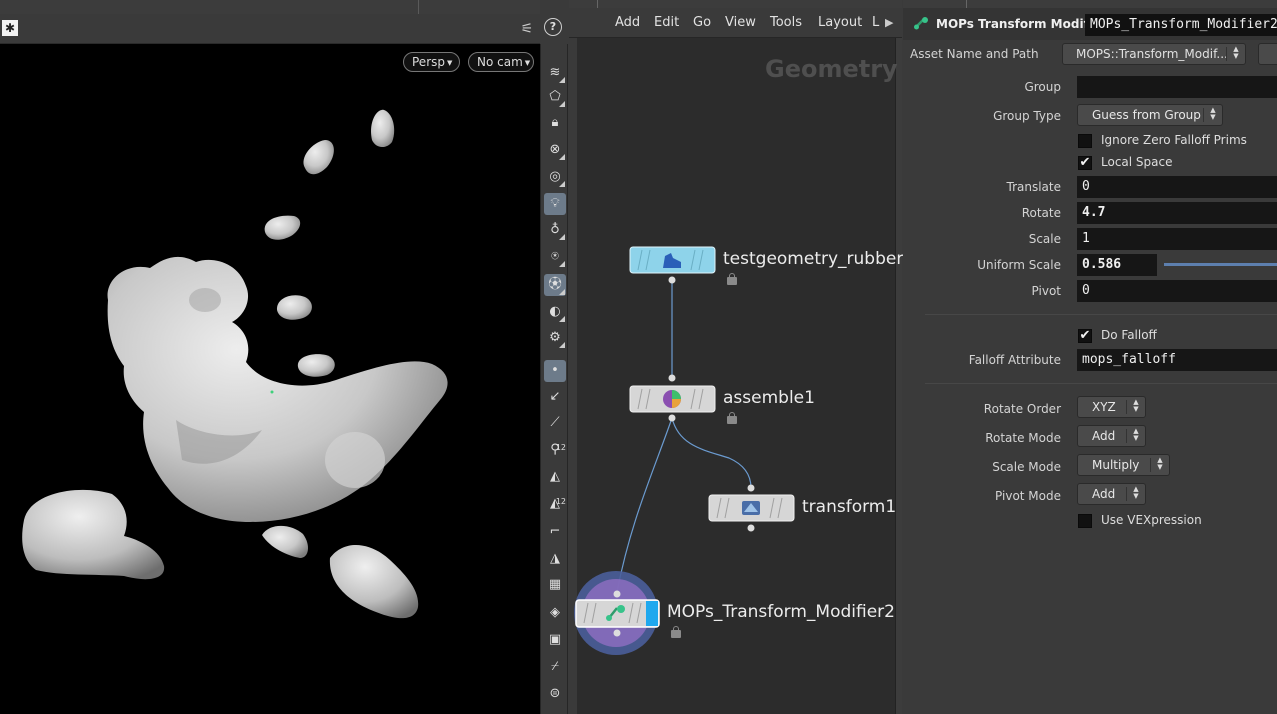 Image resolution: width=1277 pixels, height=714 pixels. I want to click on snapshot-icon: ⚙, so click(555, 338).